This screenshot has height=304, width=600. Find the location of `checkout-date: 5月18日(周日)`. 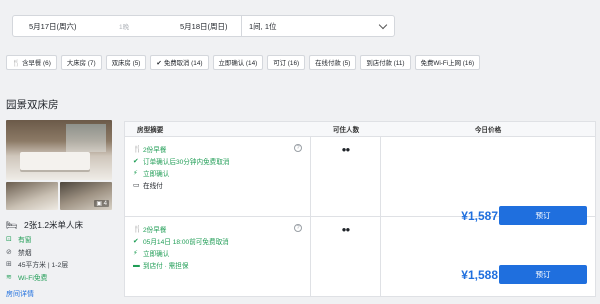

checkout-date: 5月18日(周日) is located at coordinates (205, 26).